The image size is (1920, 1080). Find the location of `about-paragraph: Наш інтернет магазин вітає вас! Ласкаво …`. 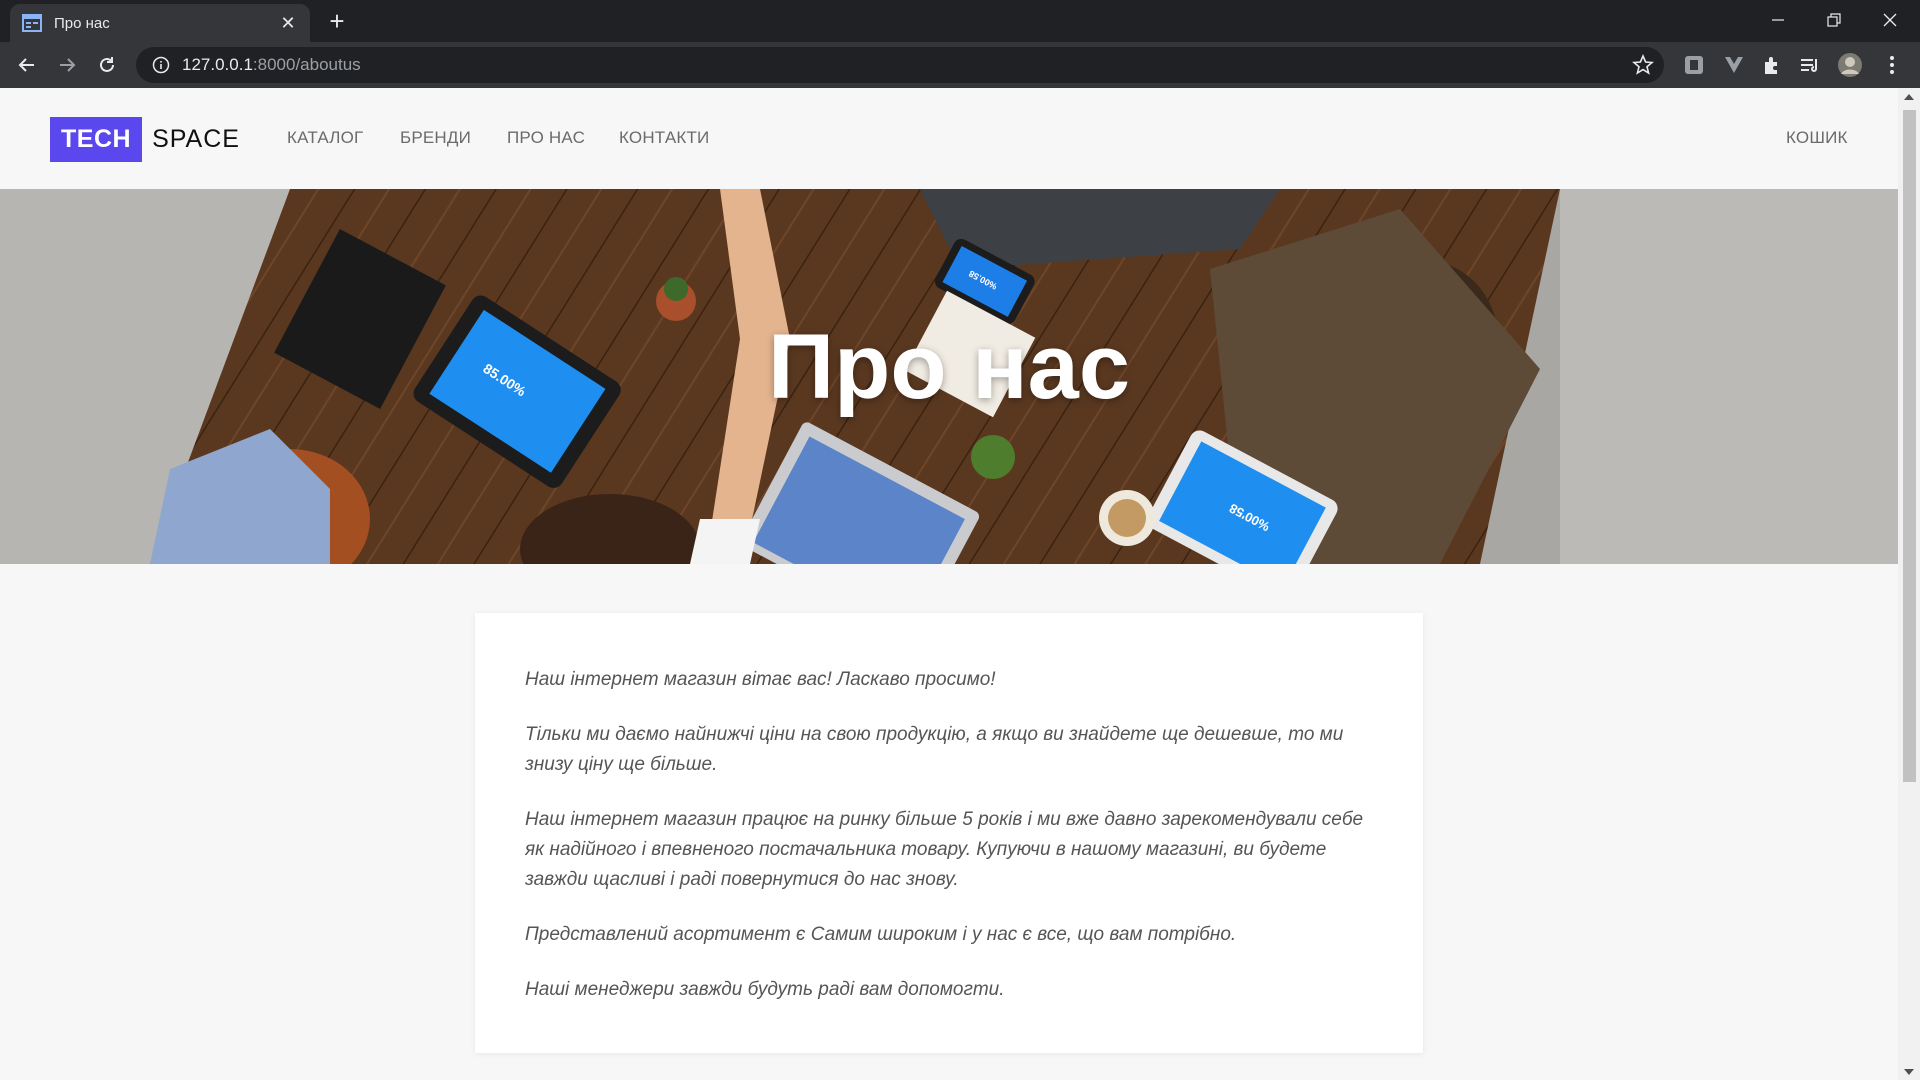

about-paragraph: Наш інтернет магазин вітає вас! Ласкаво … is located at coordinates (760, 679).